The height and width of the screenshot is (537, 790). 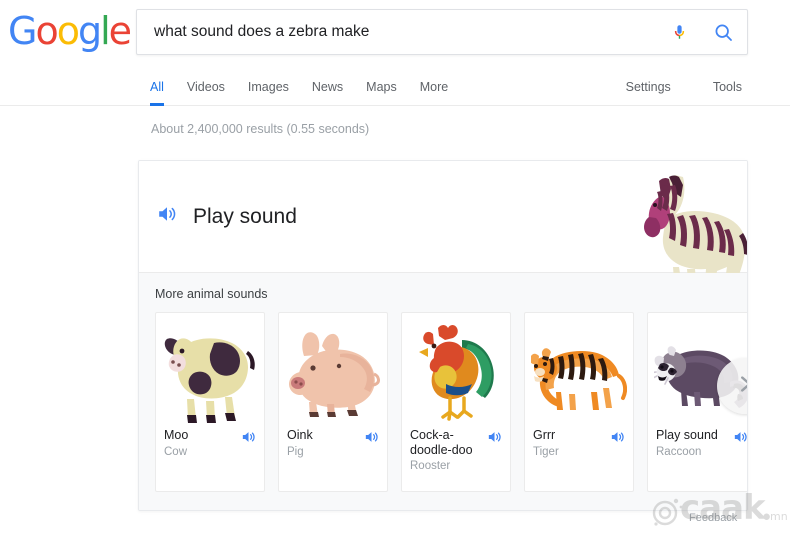 I want to click on watermark-suffix: mn, so click(x=779, y=516).